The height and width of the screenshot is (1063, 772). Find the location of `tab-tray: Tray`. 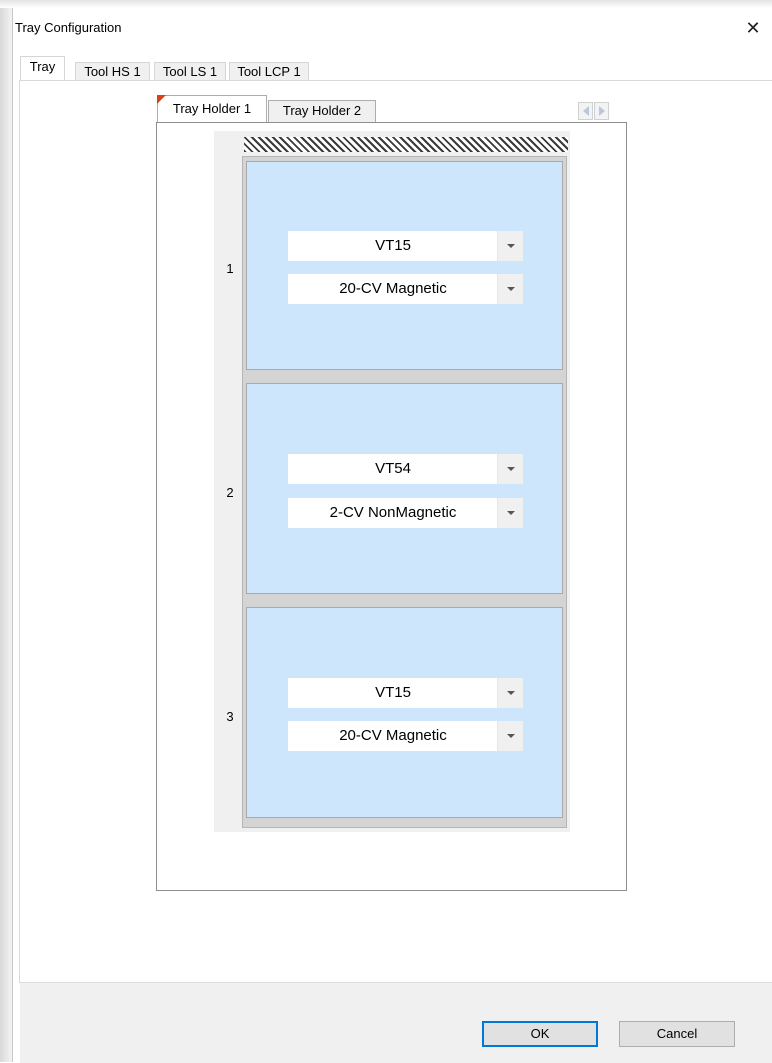

tab-tray: Tray is located at coordinates (42, 69).